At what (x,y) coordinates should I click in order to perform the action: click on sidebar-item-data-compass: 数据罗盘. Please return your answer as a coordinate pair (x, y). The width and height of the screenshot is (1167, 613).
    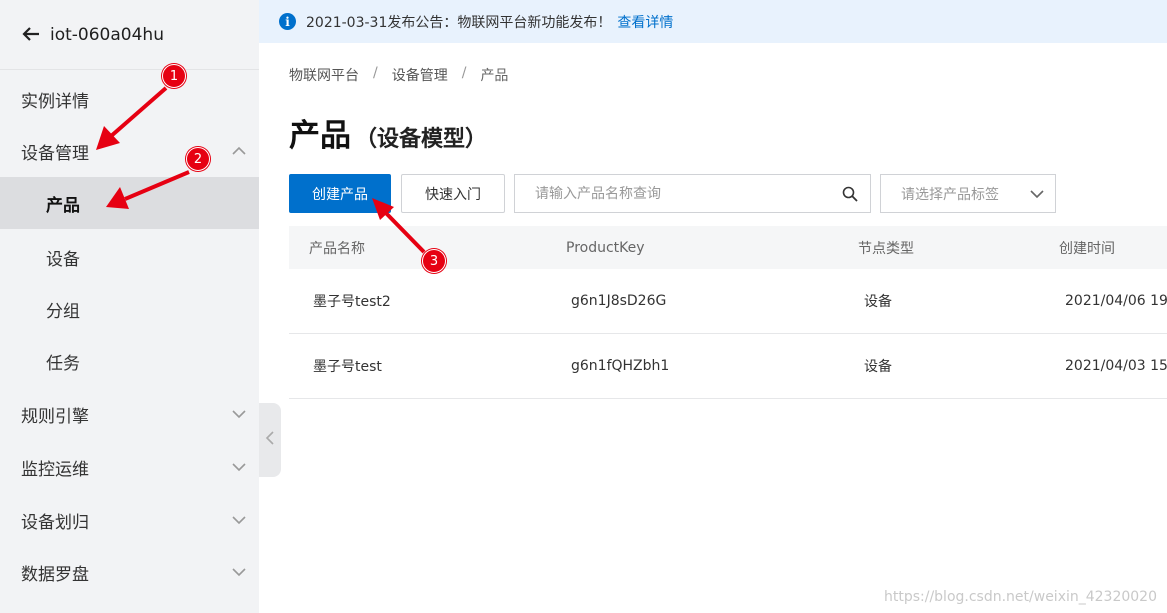
    Looking at the image, I should click on (129, 572).